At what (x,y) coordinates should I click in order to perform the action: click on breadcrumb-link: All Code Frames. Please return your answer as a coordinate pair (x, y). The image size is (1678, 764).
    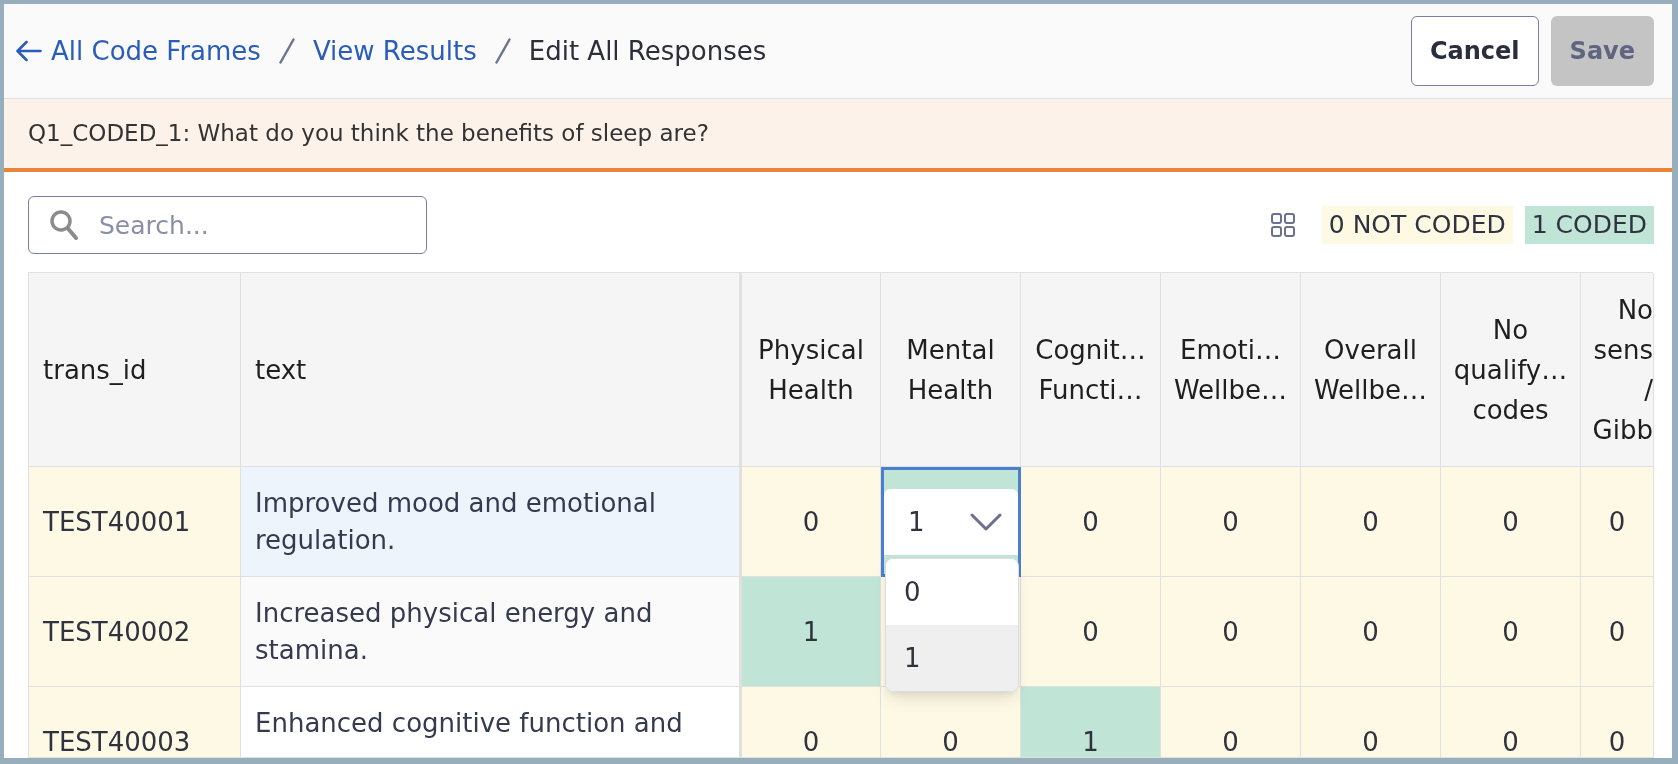
    Looking at the image, I should click on (138, 51).